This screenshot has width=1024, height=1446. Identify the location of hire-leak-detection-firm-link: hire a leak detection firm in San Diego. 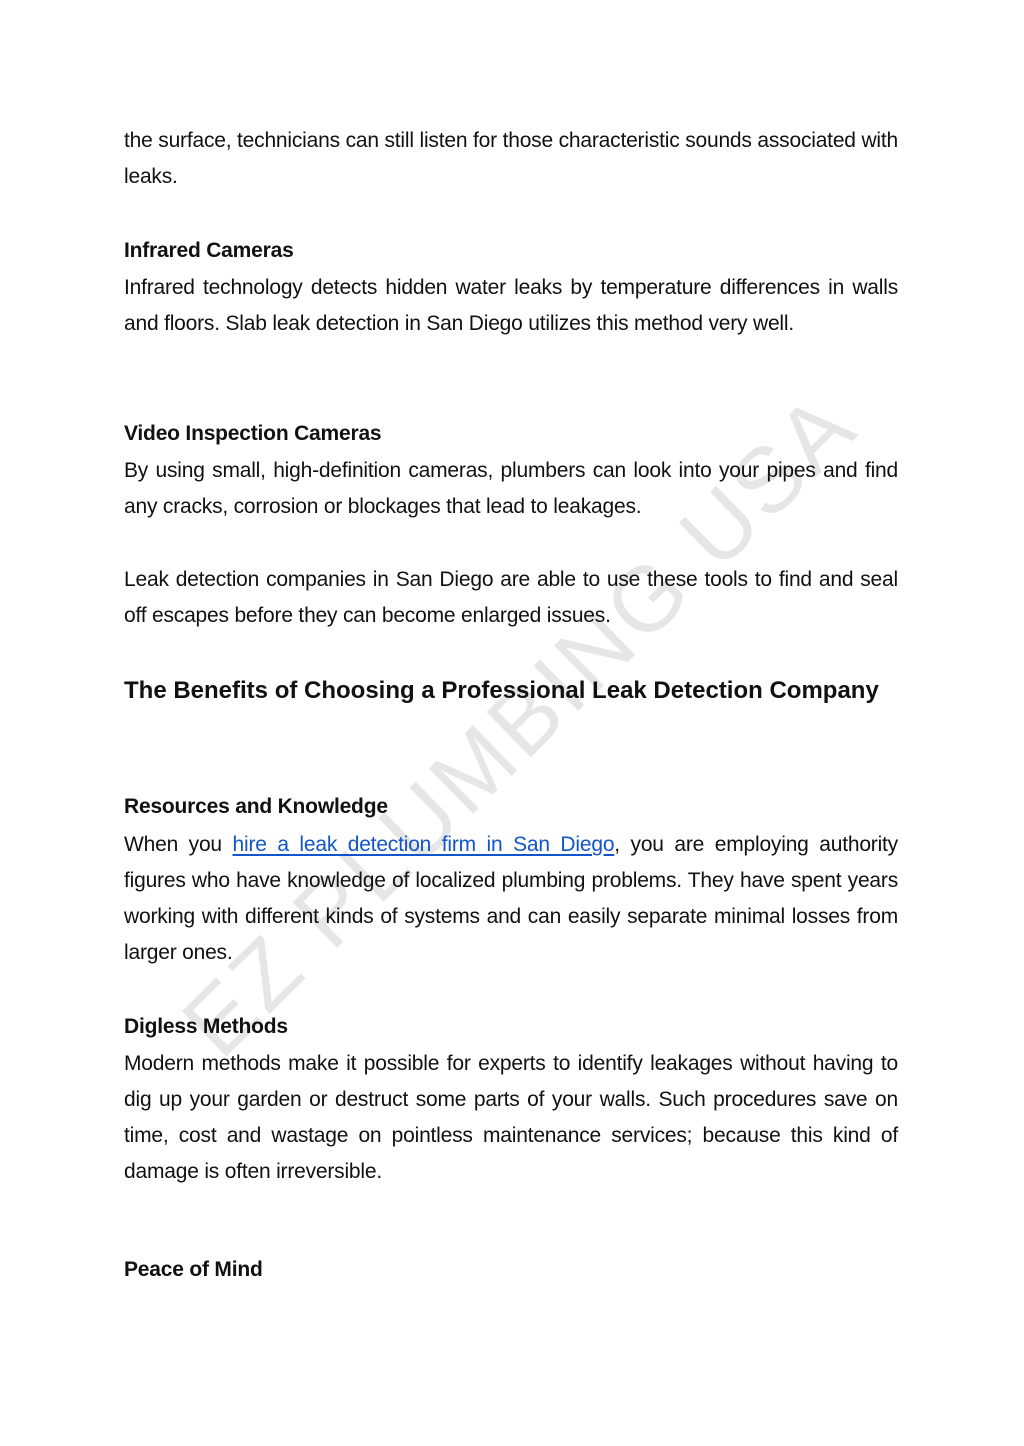
(424, 844).